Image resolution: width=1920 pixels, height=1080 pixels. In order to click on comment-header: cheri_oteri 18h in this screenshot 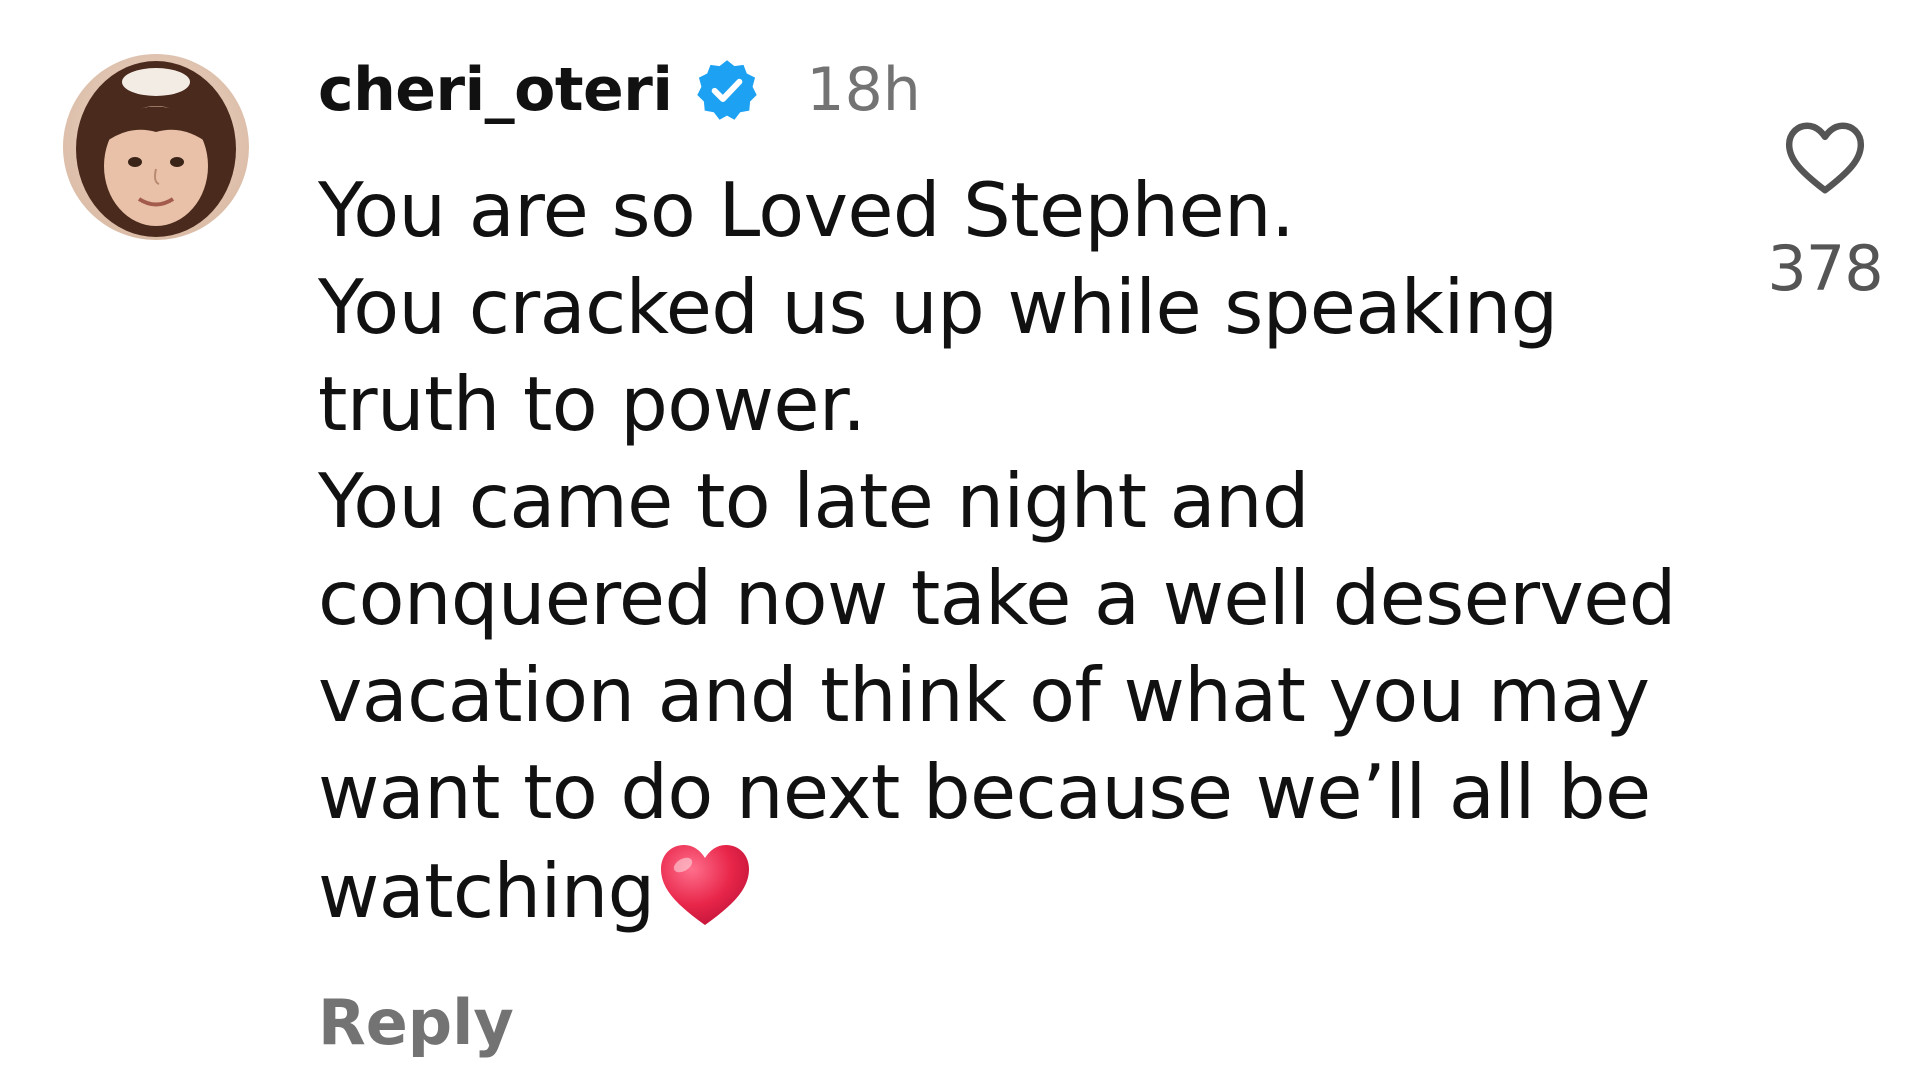, I will do `click(1008, 90)`.